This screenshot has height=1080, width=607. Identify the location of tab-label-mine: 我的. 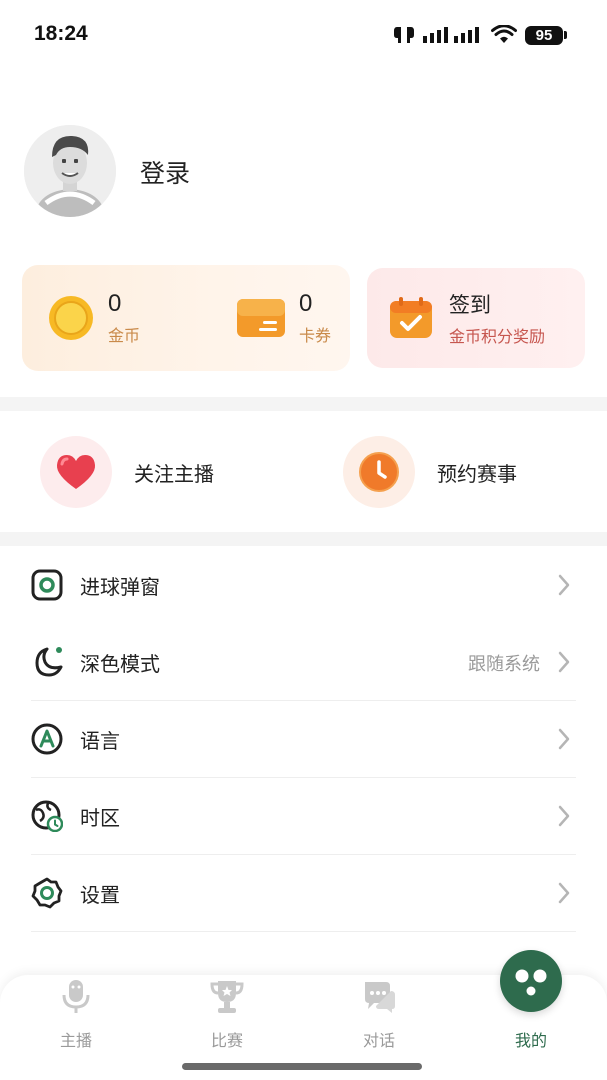
(530, 1040).